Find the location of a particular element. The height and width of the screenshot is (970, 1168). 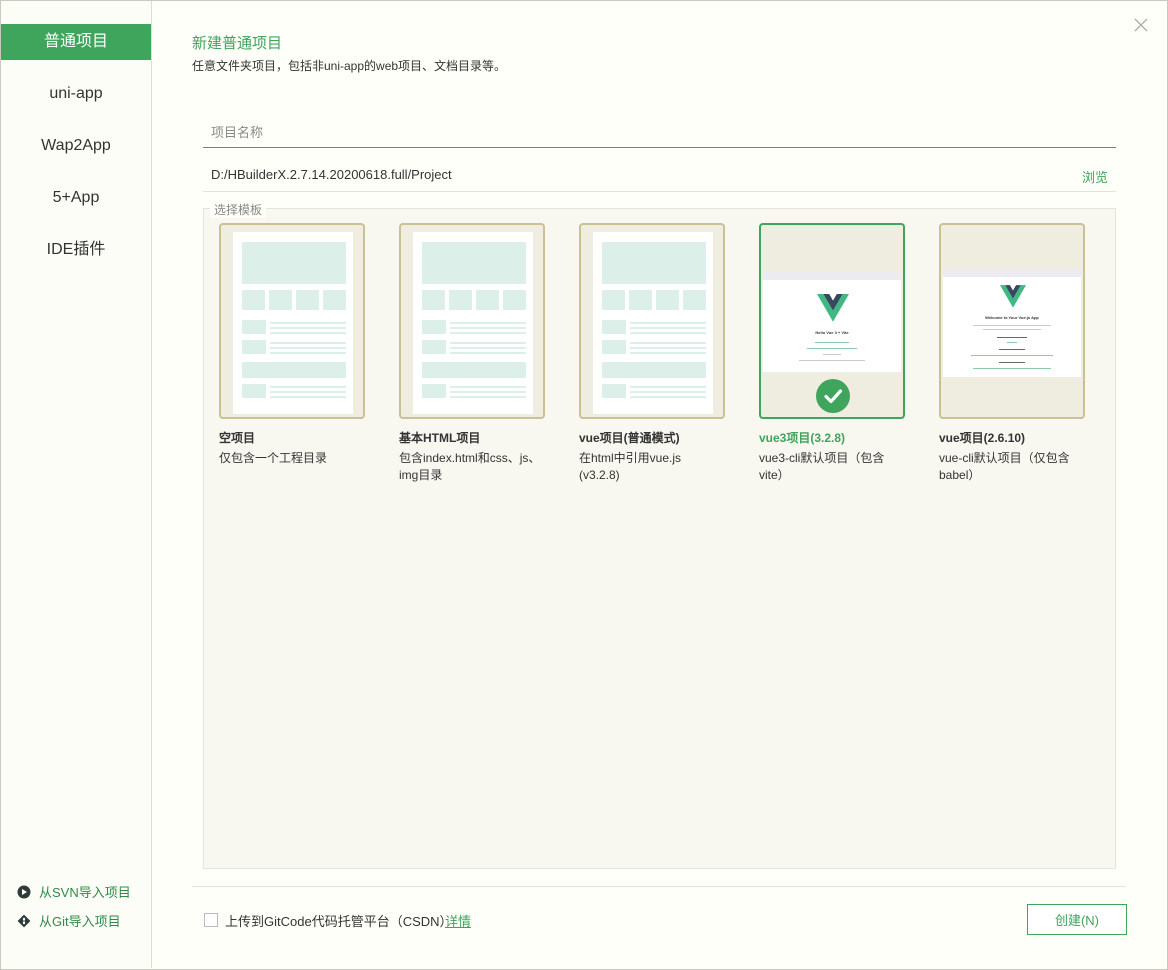

template-thumbnail: Welcome to Your Vue.js App is located at coordinates (1012, 321).